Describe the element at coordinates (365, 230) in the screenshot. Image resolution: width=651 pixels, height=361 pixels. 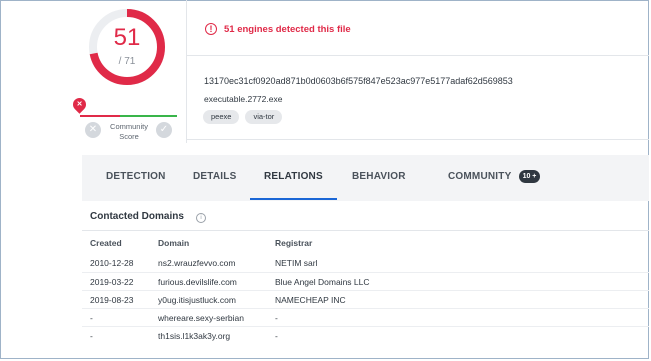
I see `section-divider` at that location.